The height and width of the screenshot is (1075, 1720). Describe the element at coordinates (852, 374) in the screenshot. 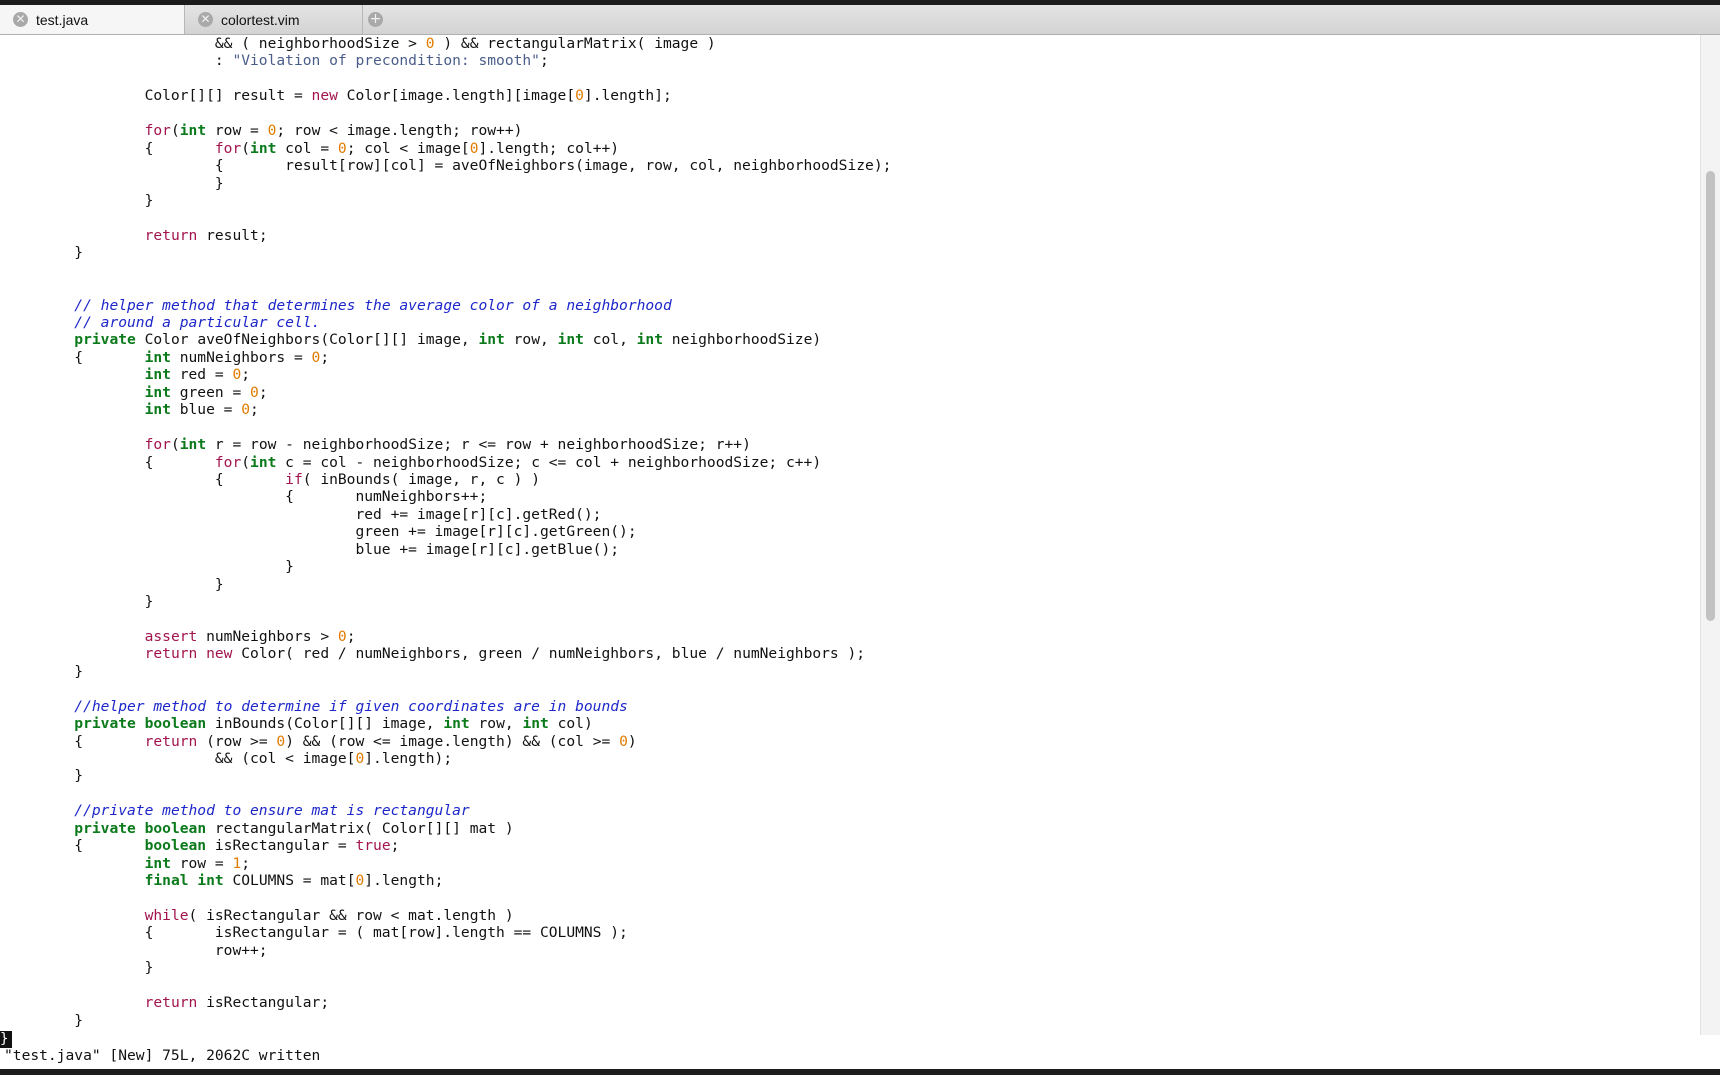

I see `code-line: int red = 0;` at that location.